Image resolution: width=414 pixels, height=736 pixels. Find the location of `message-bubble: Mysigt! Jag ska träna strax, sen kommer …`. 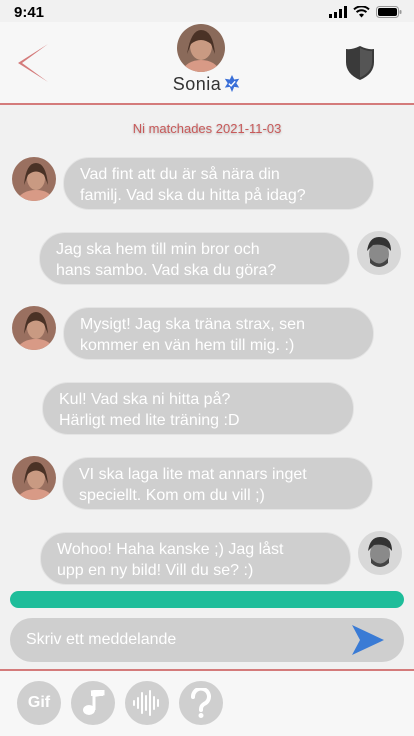

message-bubble: Mysigt! Jag ska träna strax, sen kommer … is located at coordinates (218, 333).